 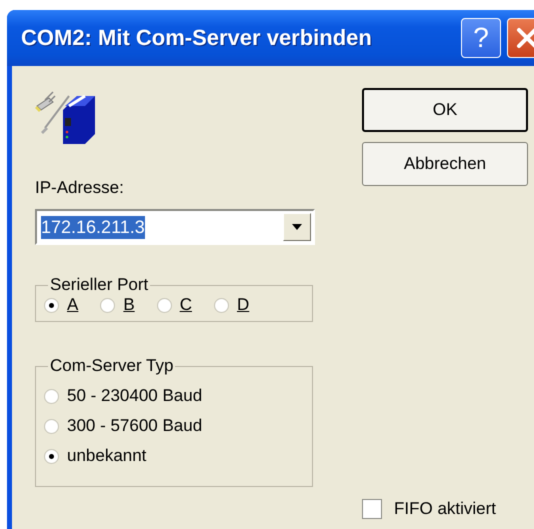 What do you see at coordinates (232, 305) in the screenshot?
I see `radio-option: D` at bounding box center [232, 305].